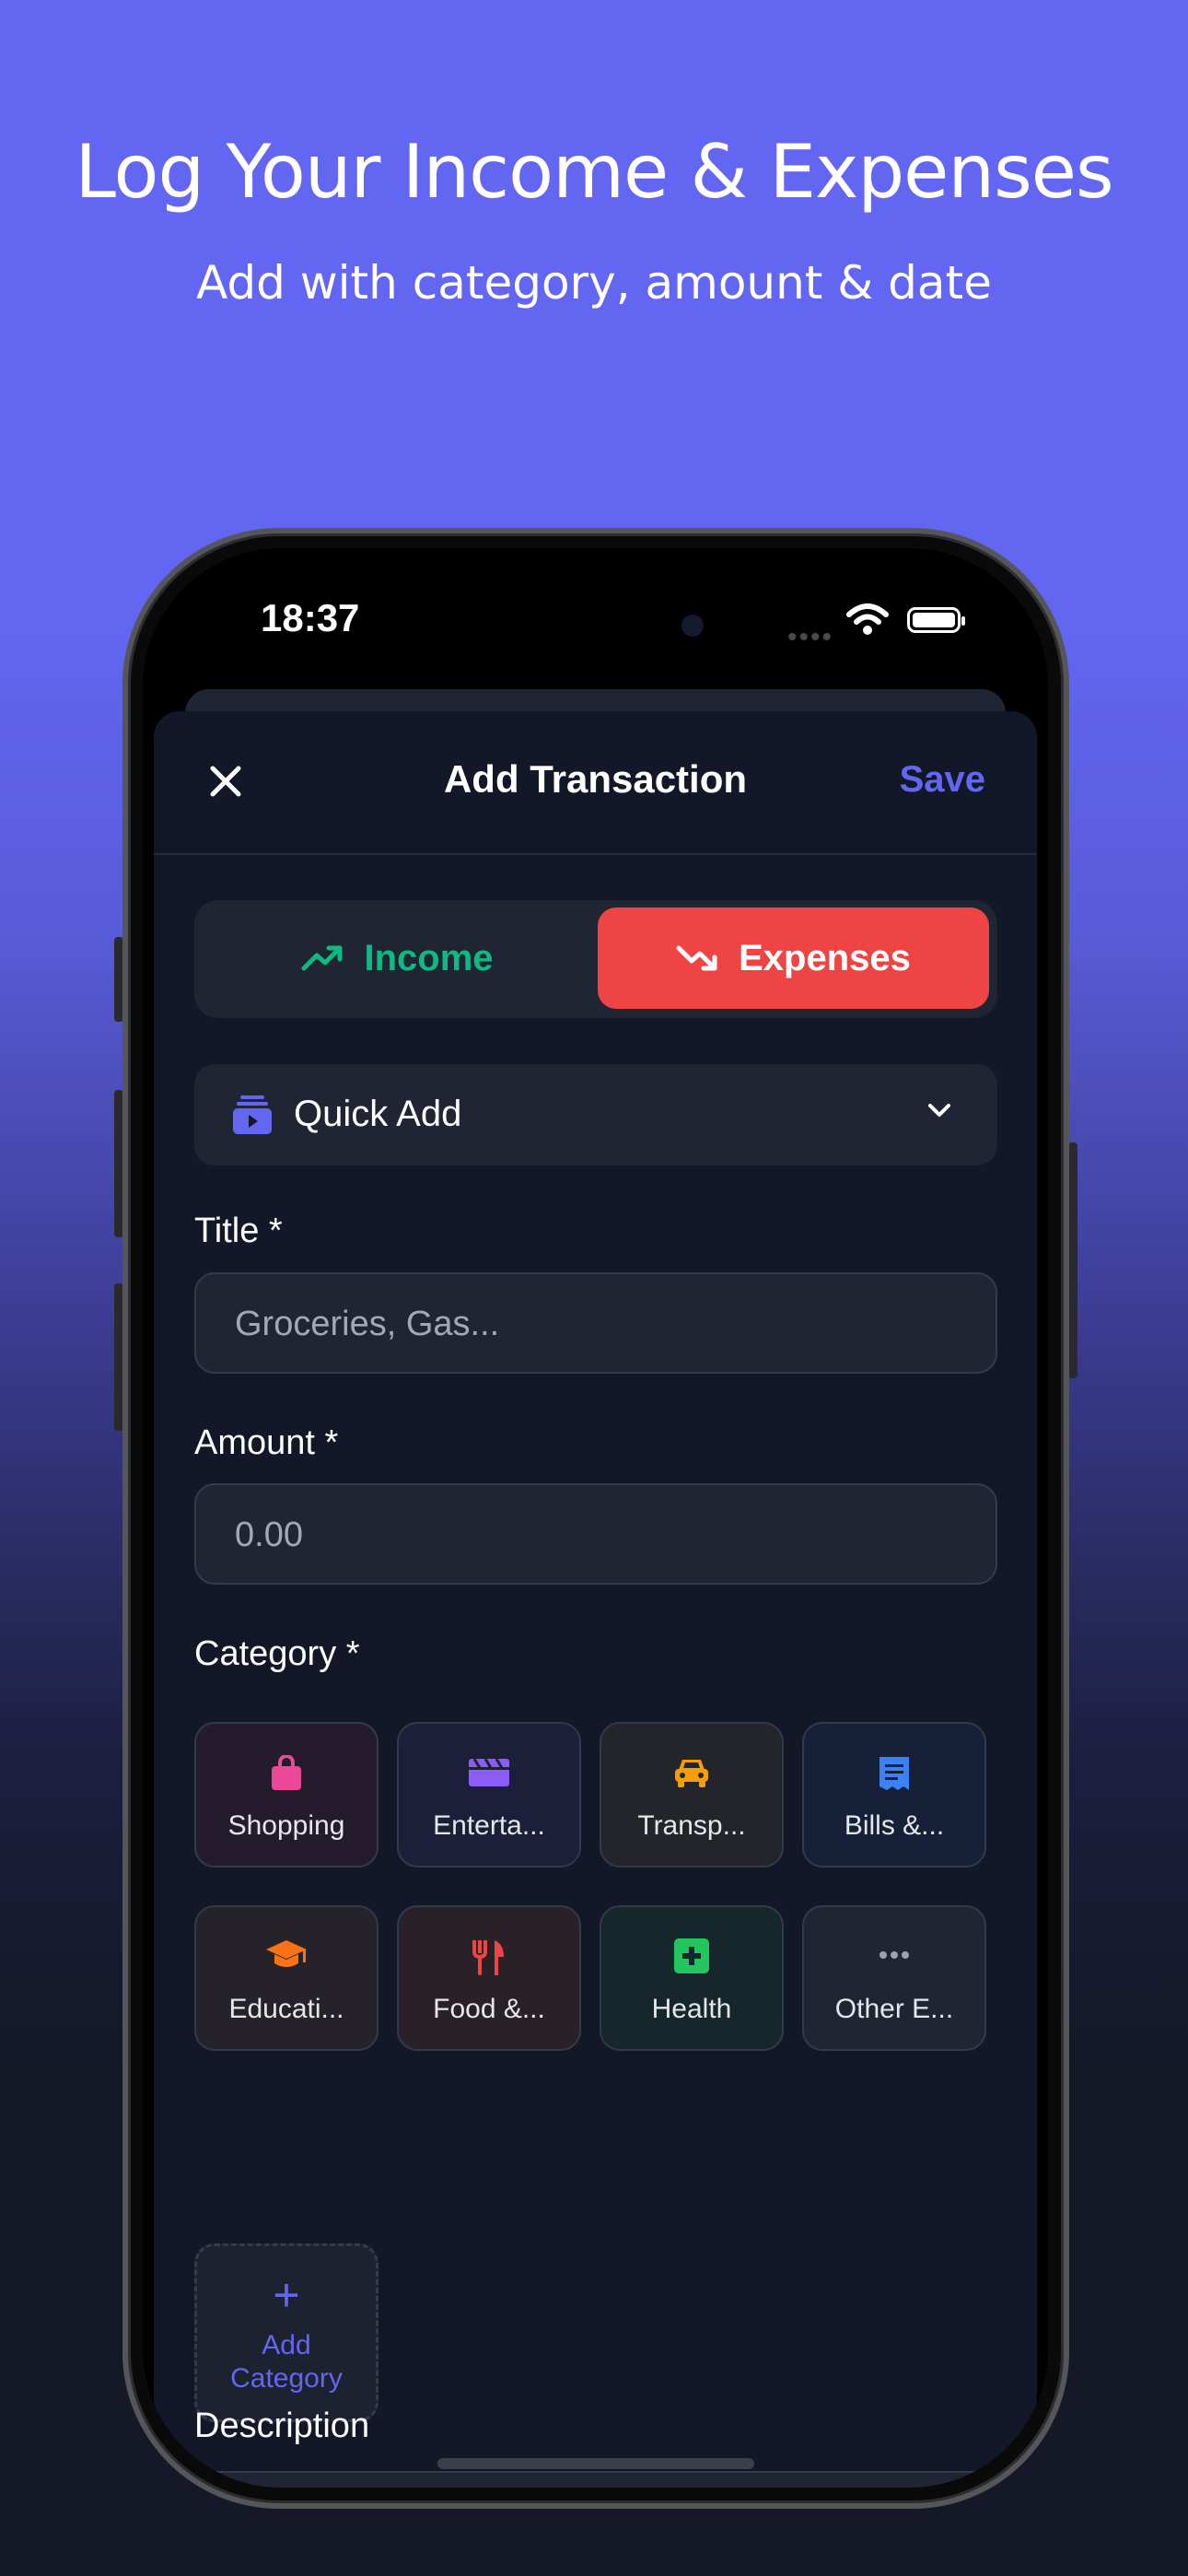 Image resolution: width=1188 pixels, height=2576 pixels. Describe the element at coordinates (282, 2425) in the screenshot. I see `description-label: Description` at that location.